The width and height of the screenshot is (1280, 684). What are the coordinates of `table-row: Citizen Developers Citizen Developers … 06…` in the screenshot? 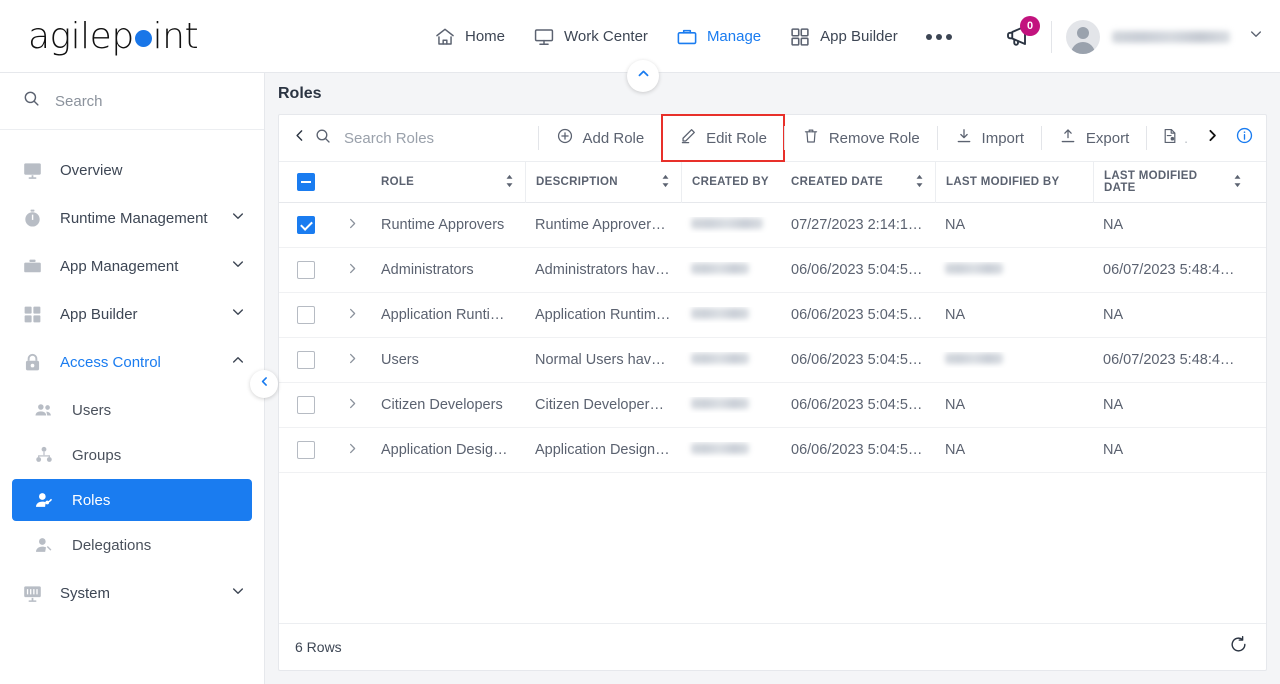 It's located at (772, 405).